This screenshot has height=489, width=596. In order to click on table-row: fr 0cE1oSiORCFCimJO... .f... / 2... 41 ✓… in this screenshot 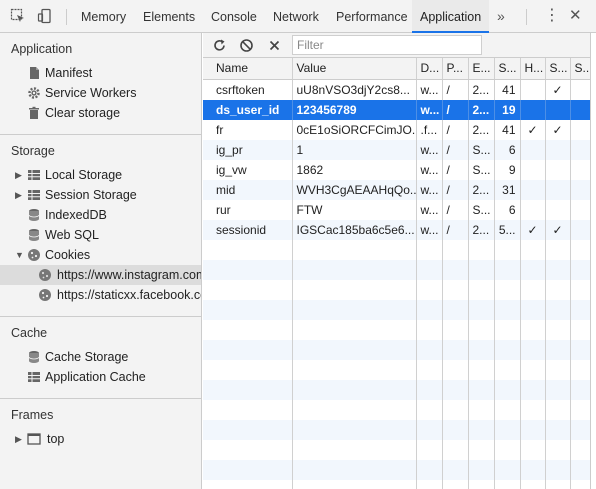, I will do `click(399, 129)`.